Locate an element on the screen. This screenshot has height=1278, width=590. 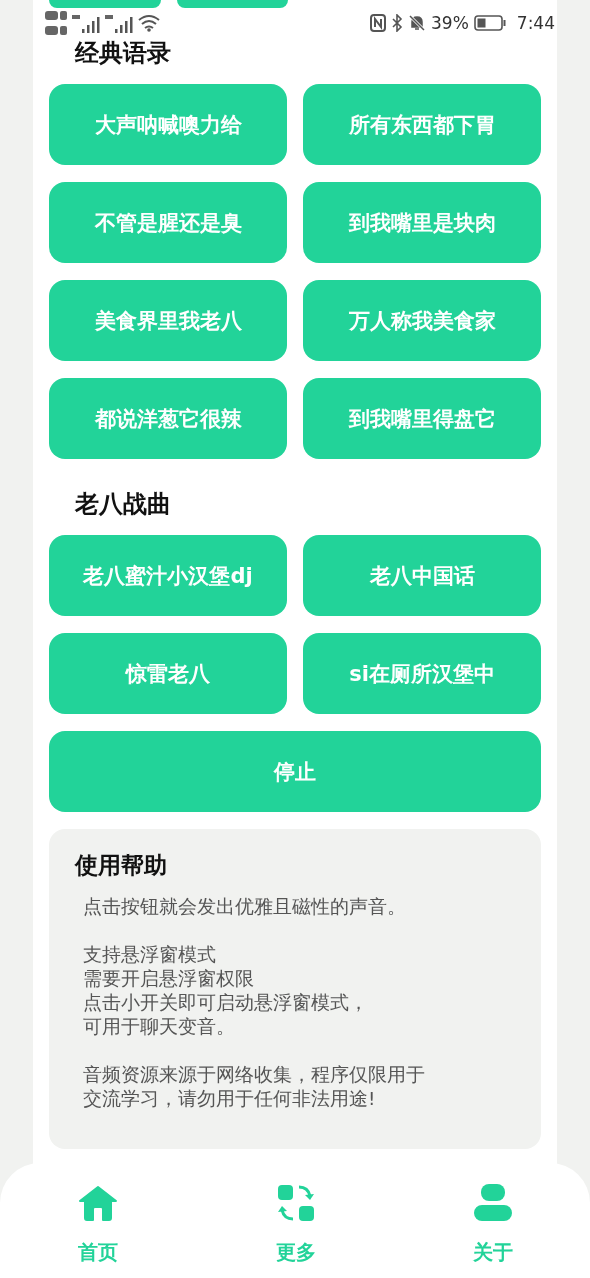
help-text-line: 点击按钮就会发出优雅且磁性的声音。 is located at coordinates (244, 907).